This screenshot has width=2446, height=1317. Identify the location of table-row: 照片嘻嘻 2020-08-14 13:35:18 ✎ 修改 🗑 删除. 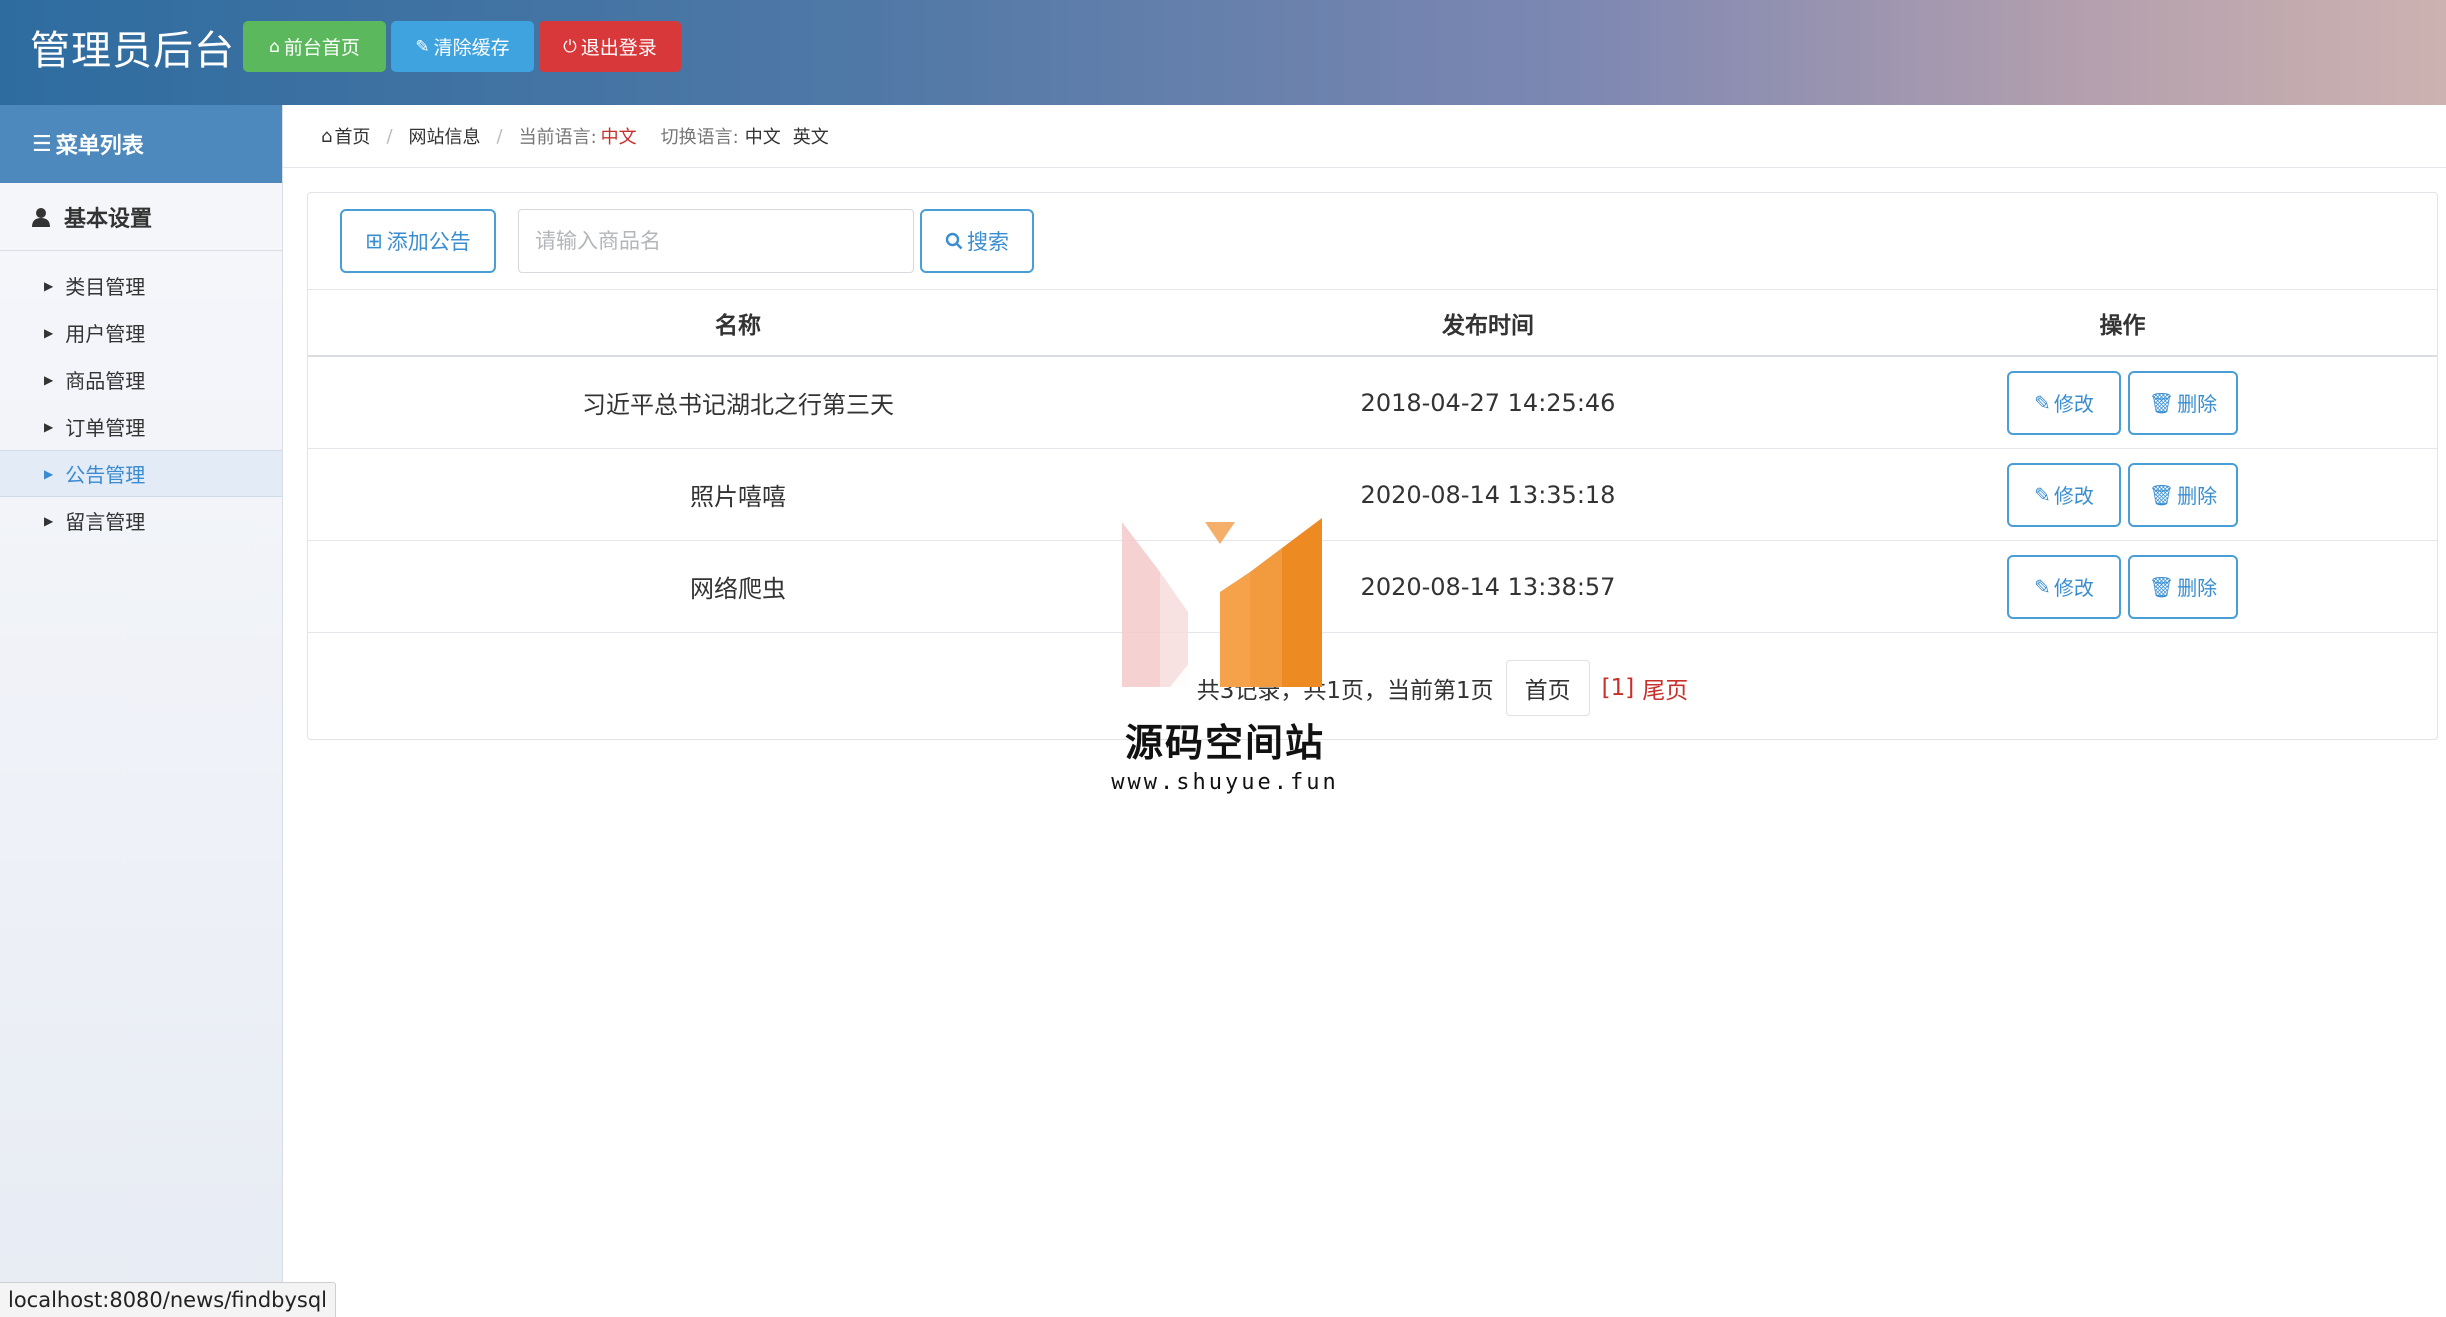
(1372, 495).